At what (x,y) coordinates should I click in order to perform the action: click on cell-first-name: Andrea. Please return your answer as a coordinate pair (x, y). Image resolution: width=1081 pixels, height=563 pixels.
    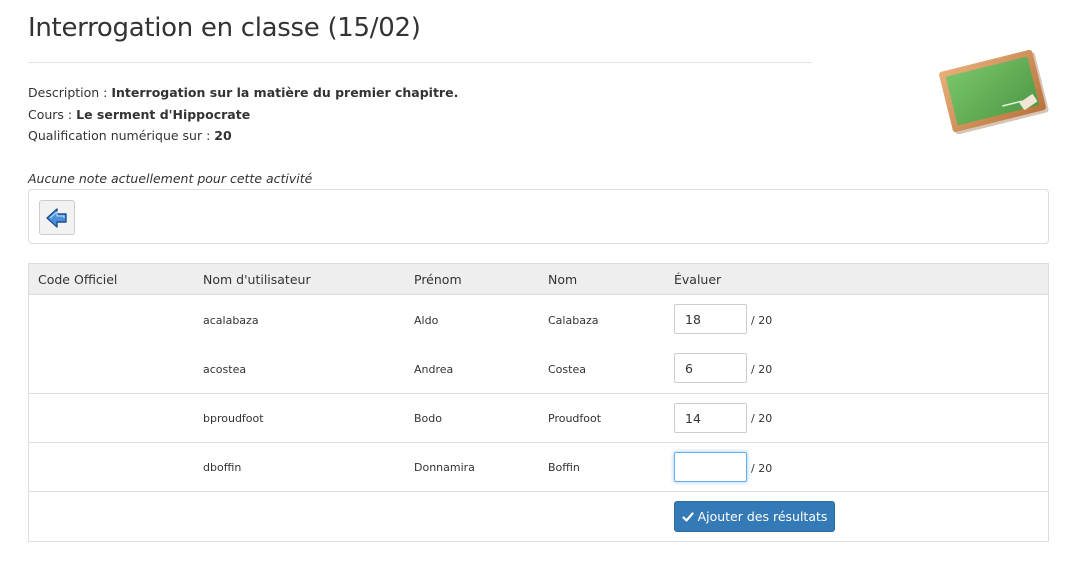
    Looking at the image, I should click on (434, 369).